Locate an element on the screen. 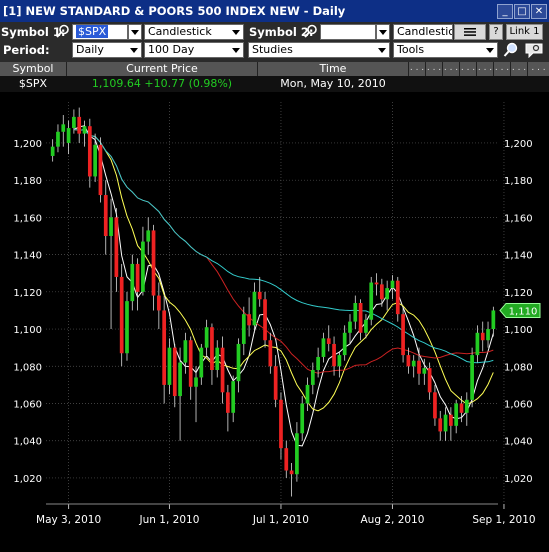 The height and width of the screenshot is (552, 549). speech-bubble-icon is located at coordinates (534, 50).